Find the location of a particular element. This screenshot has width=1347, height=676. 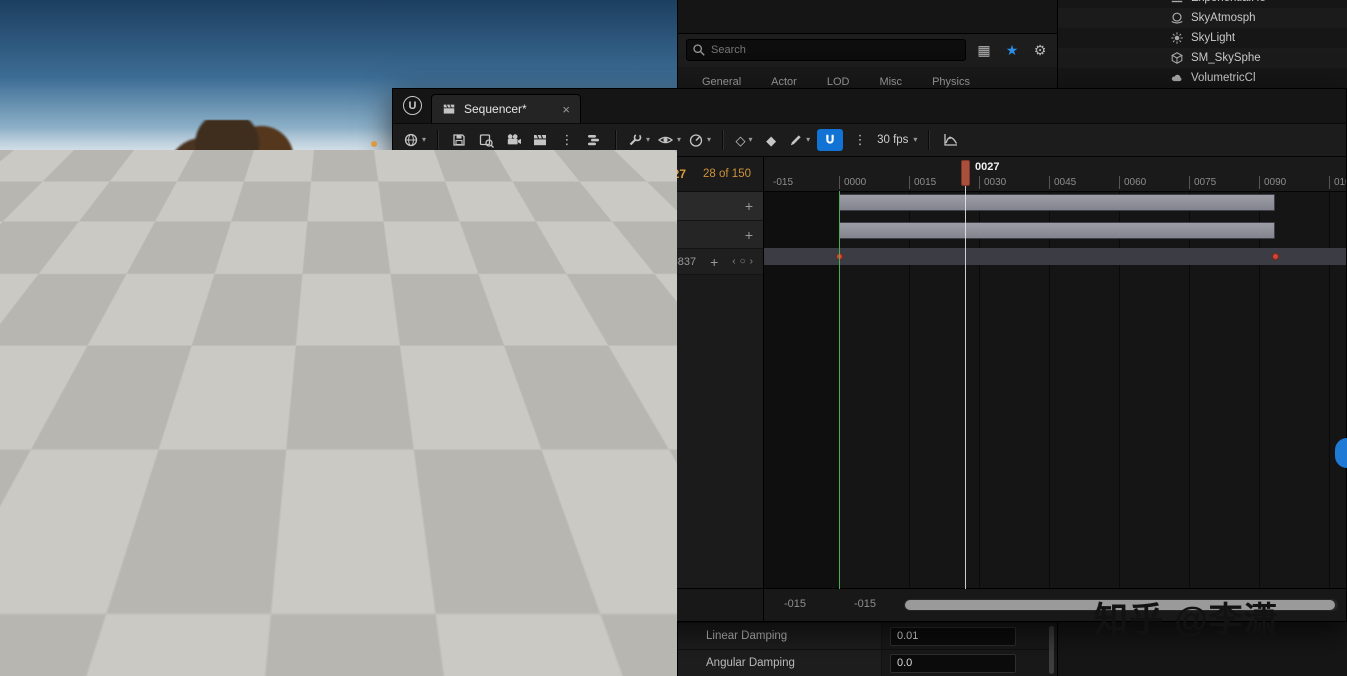

loop-section-button: ◀▶ is located at coordinates (629, 605).